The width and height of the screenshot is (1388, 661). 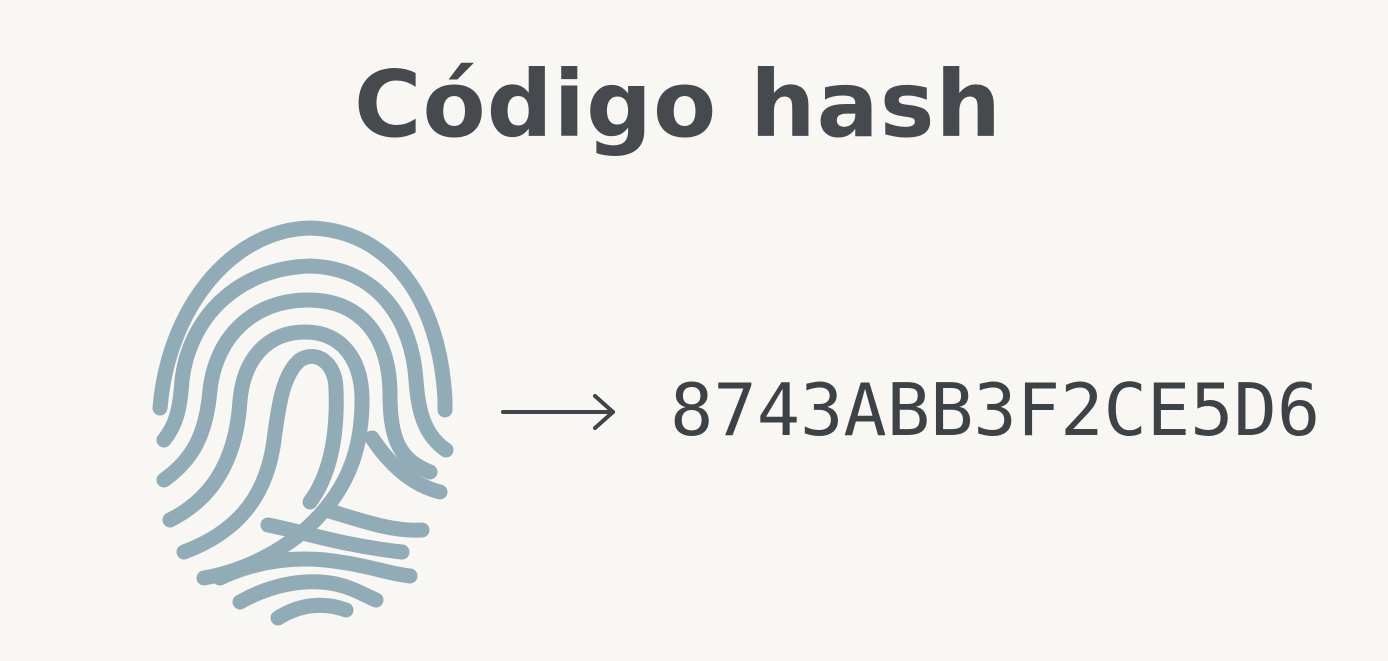 I want to click on fingerprint-icon, so click(x=303, y=423).